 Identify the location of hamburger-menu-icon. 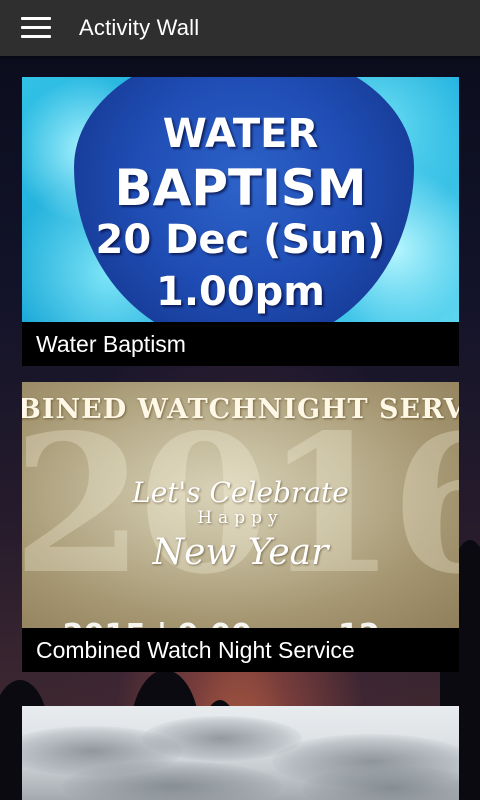
(36, 28).